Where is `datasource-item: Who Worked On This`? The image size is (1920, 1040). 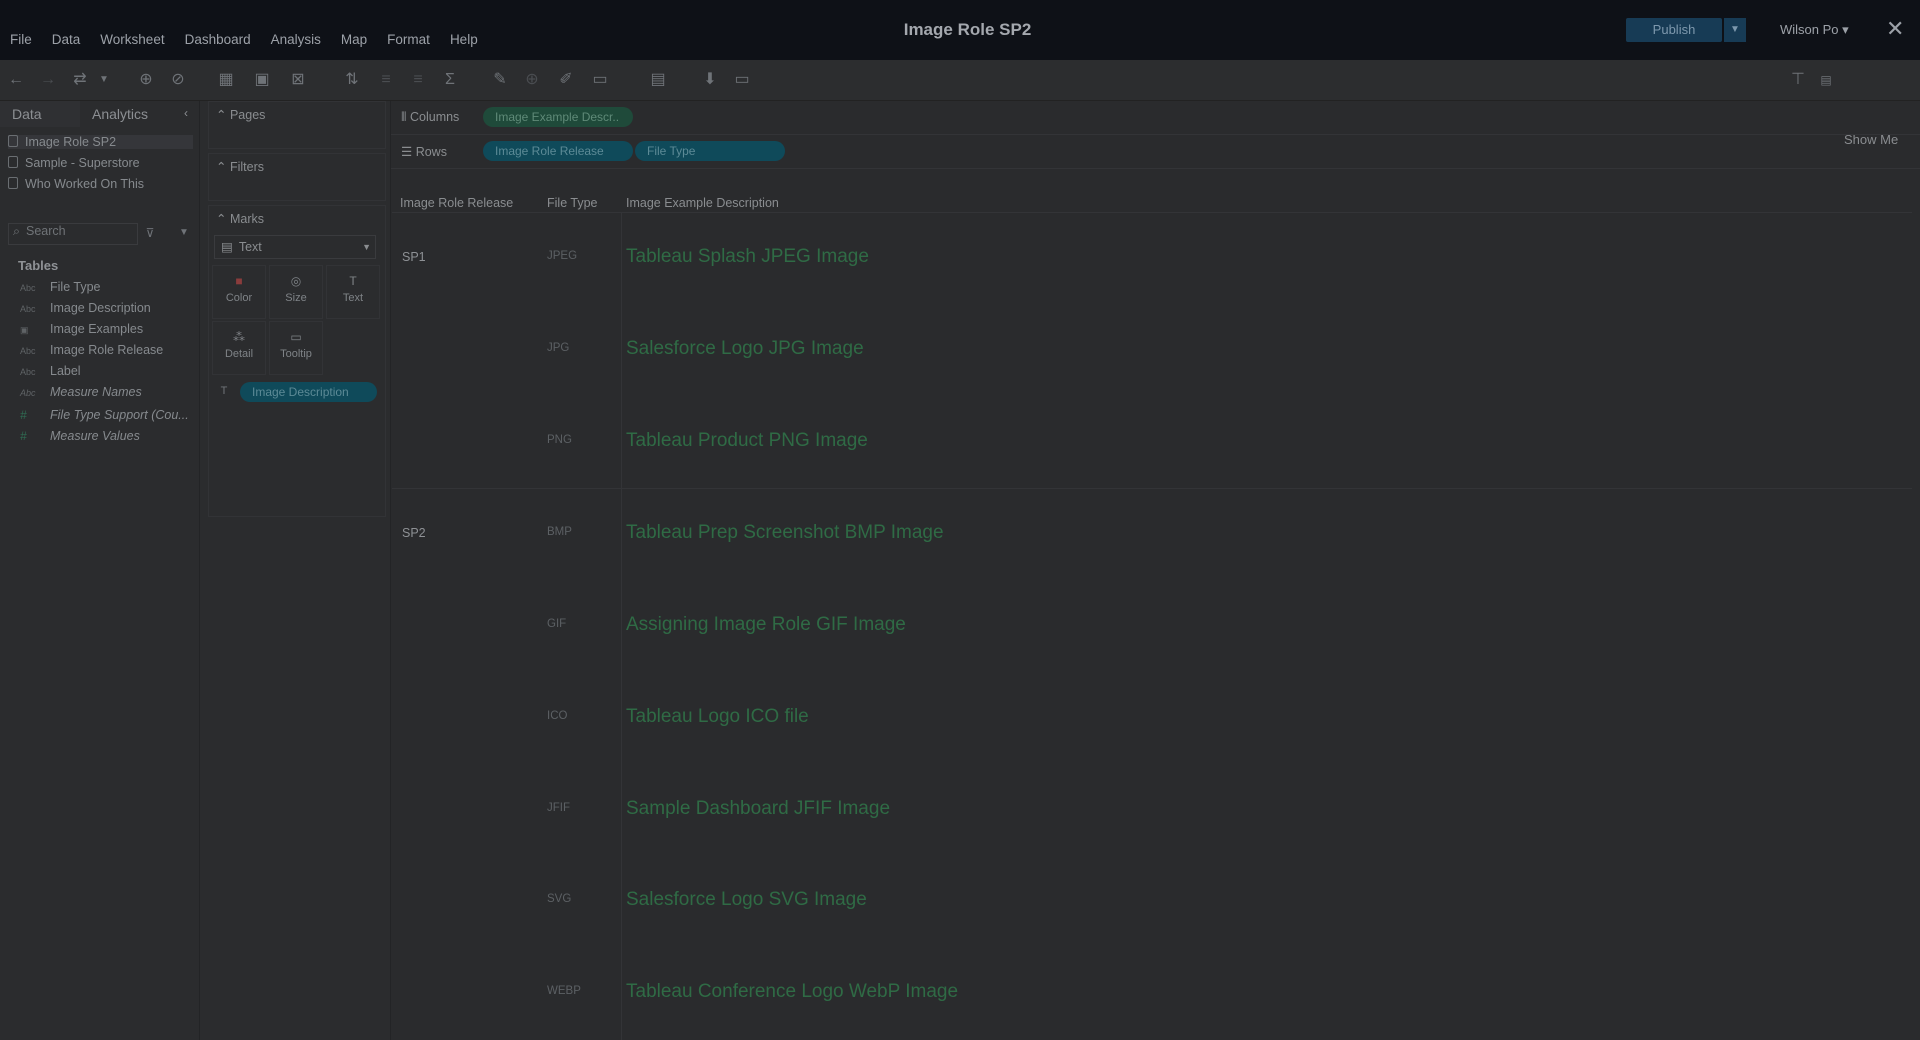
datasource-item: Who Worked On This is located at coordinates (76, 184).